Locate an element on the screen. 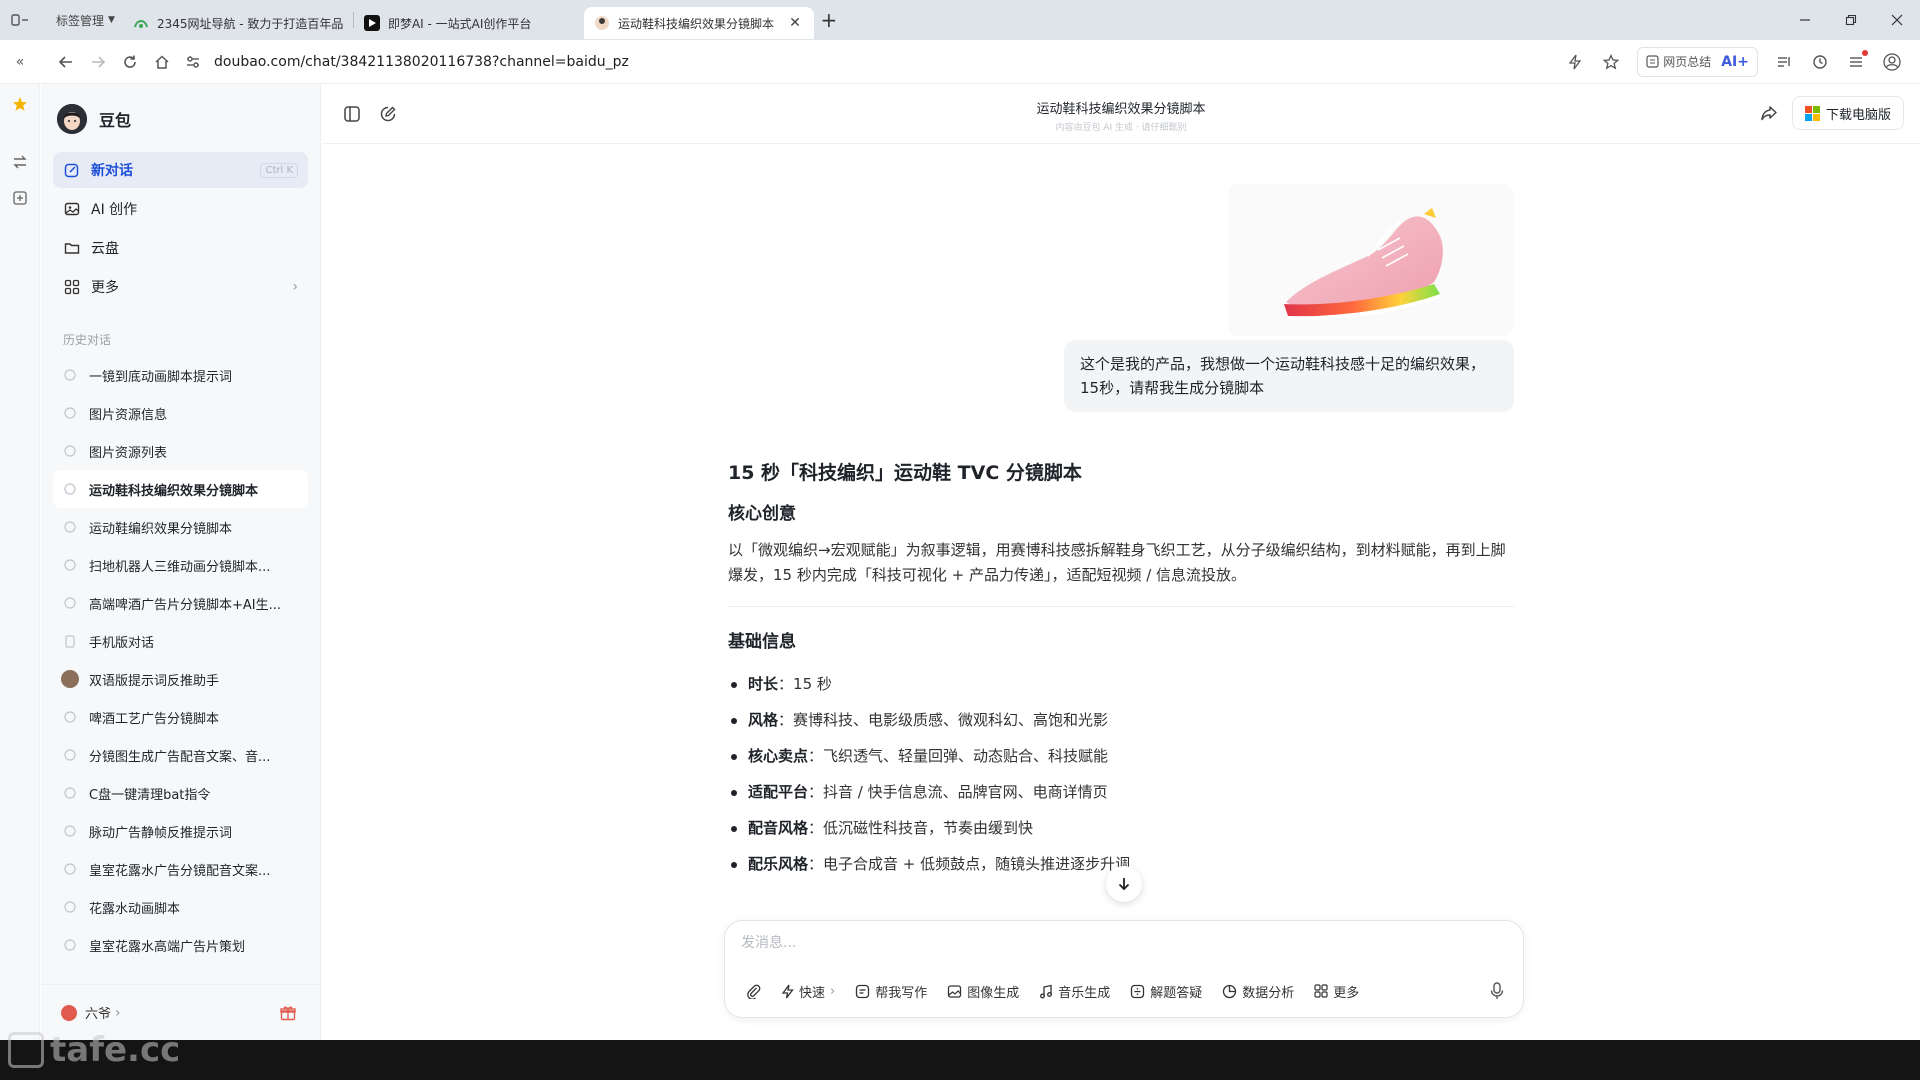  tab-group-button: 标签管理 ▼ is located at coordinates (85, 20).